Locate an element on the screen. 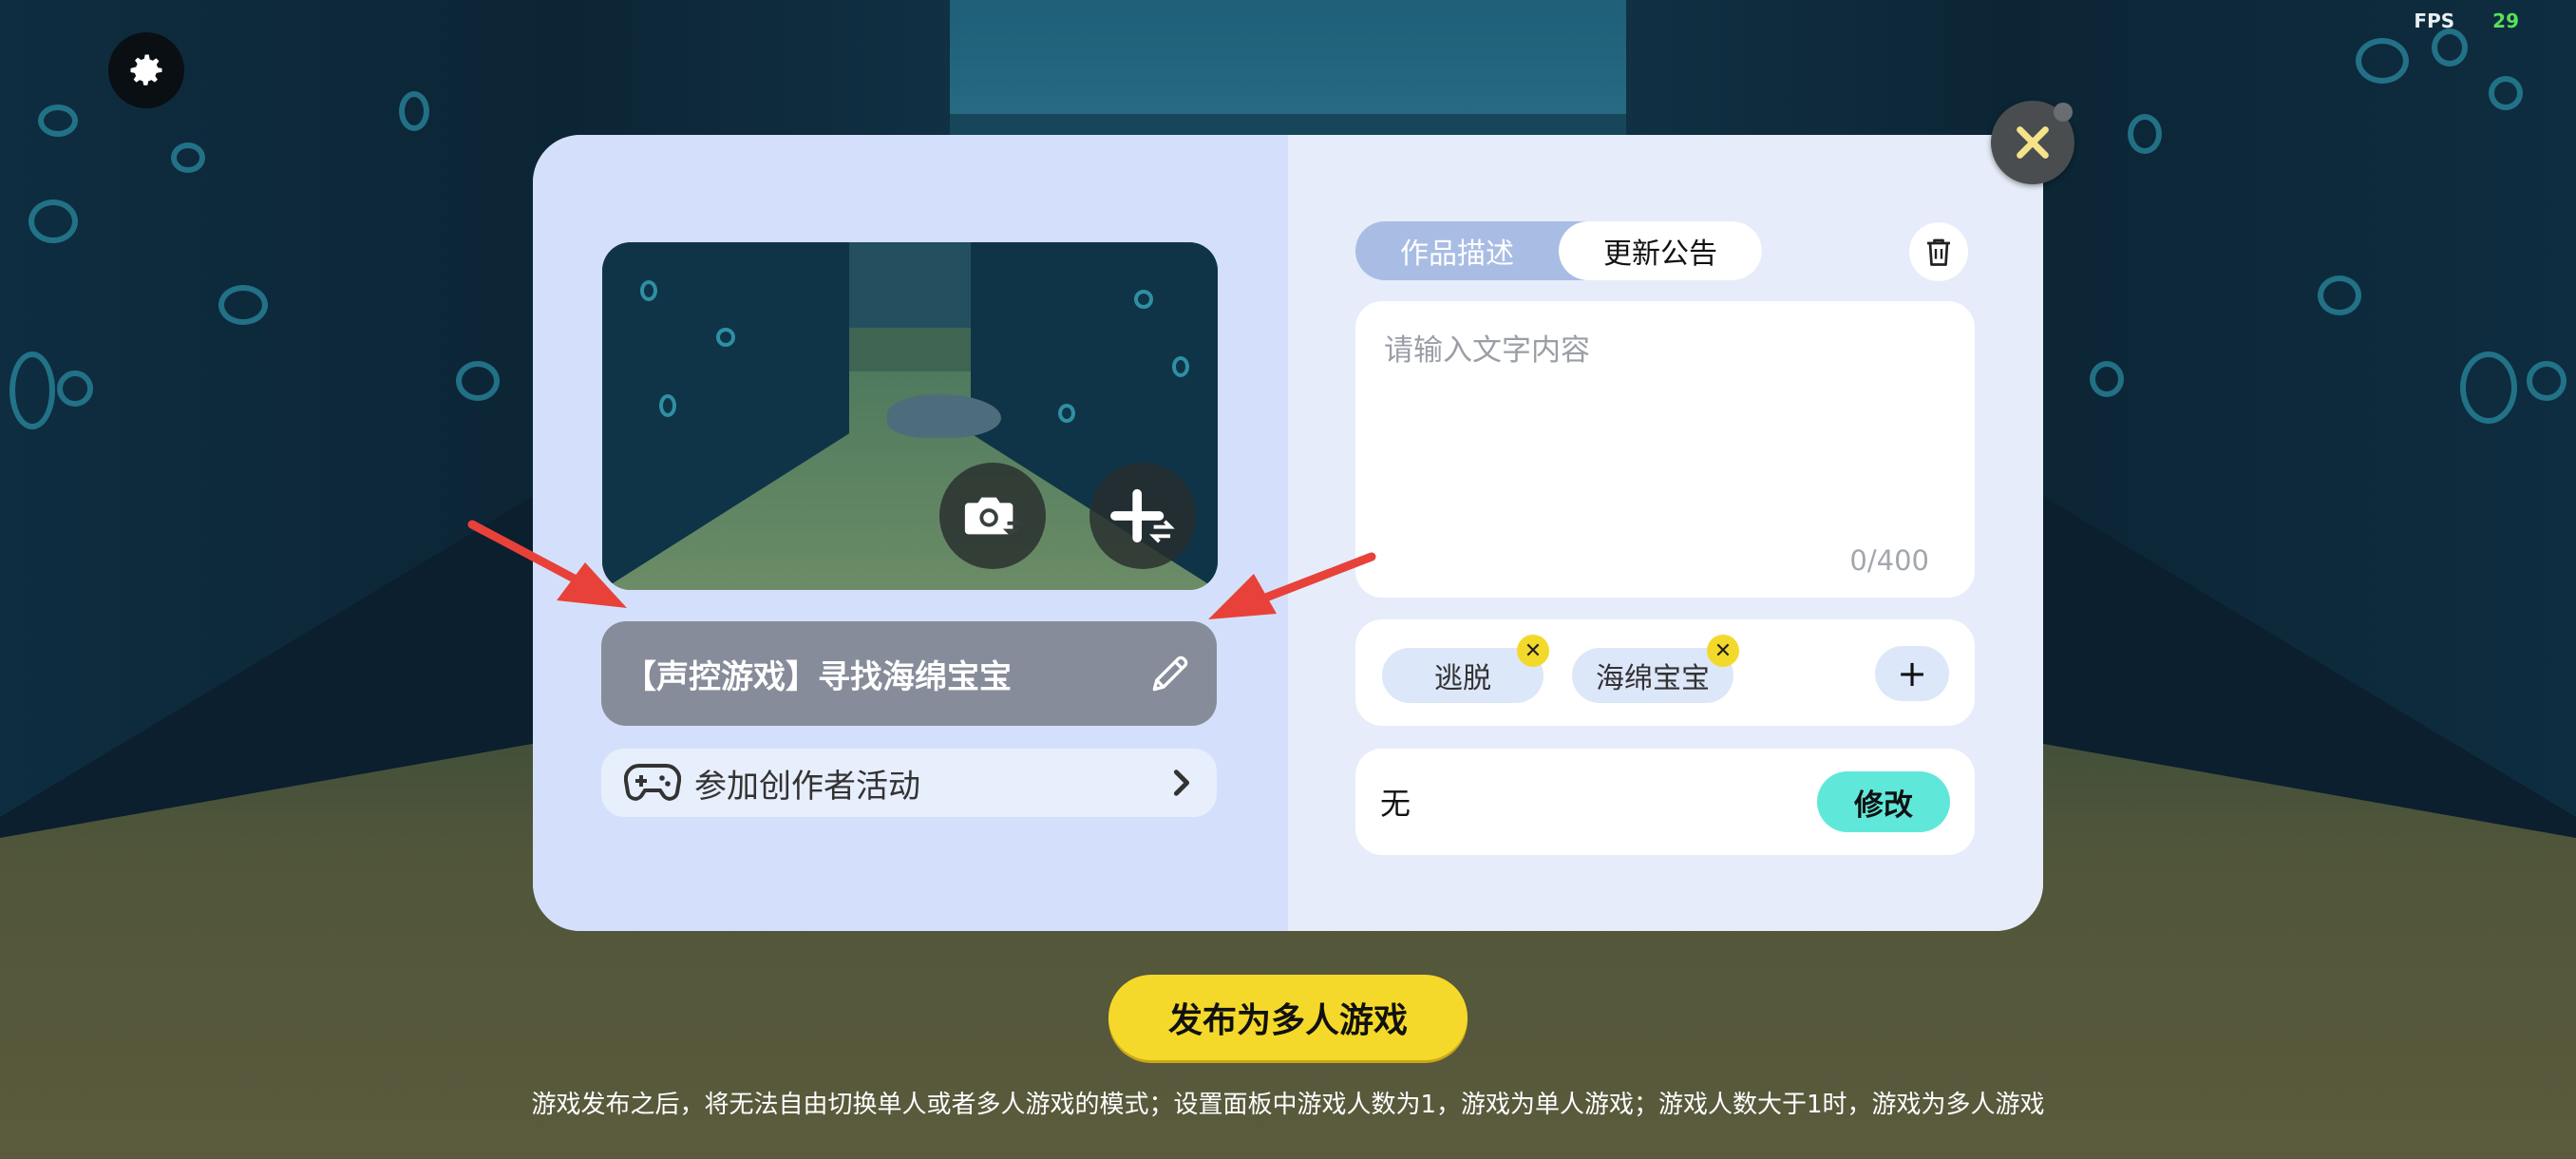 The width and height of the screenshot is (2576, 1159). trash-icon is located at coordinates (1938, 252).